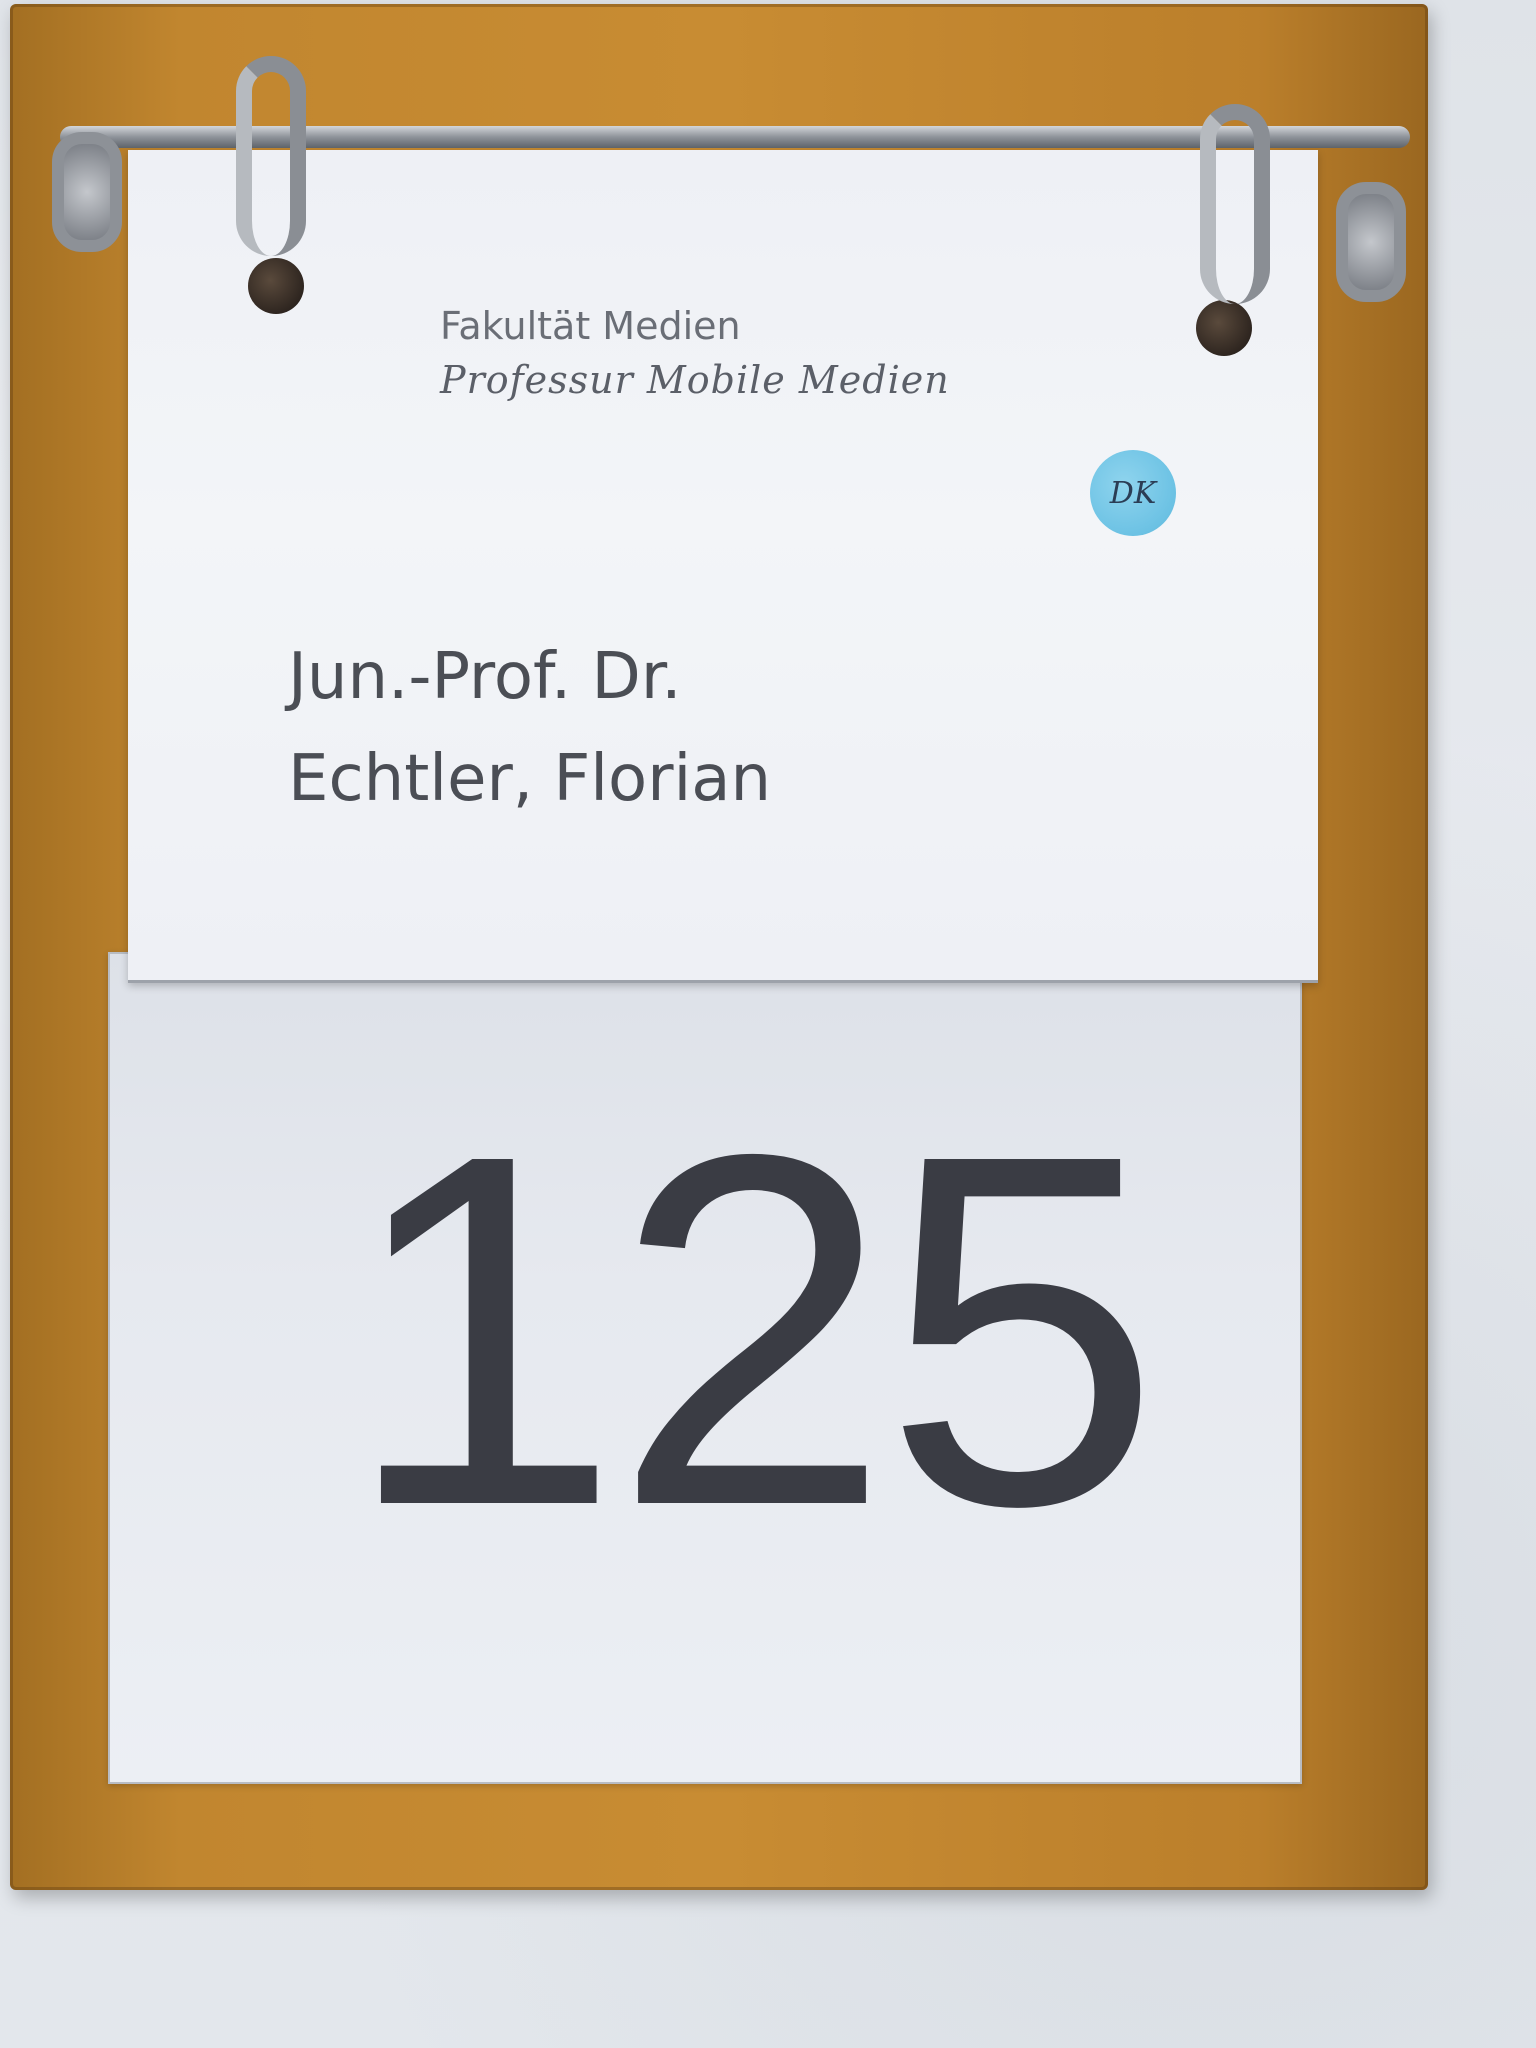 The height and width of the screenshot is (2048, 1536). What do you see at coordinates (1133, 493) in the screenshot?
I see `initials-sticker: DK` at bounding box center [1133, 493].